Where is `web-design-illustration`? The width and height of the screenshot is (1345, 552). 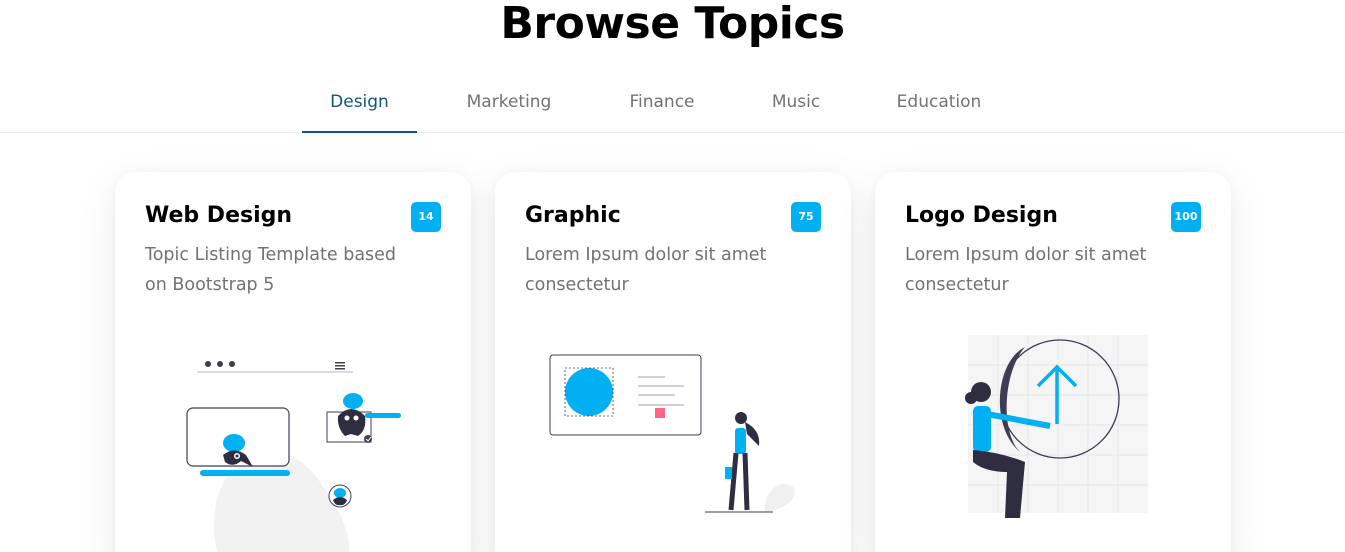 web-design-illustration is located at coordinates (293, 456).